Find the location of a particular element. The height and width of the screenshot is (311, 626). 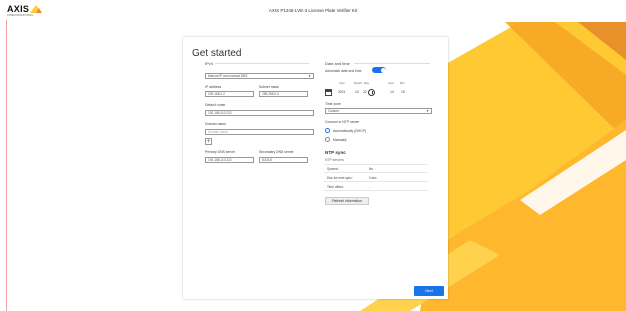

min-value: 15 is located at coordinates (403, 92).